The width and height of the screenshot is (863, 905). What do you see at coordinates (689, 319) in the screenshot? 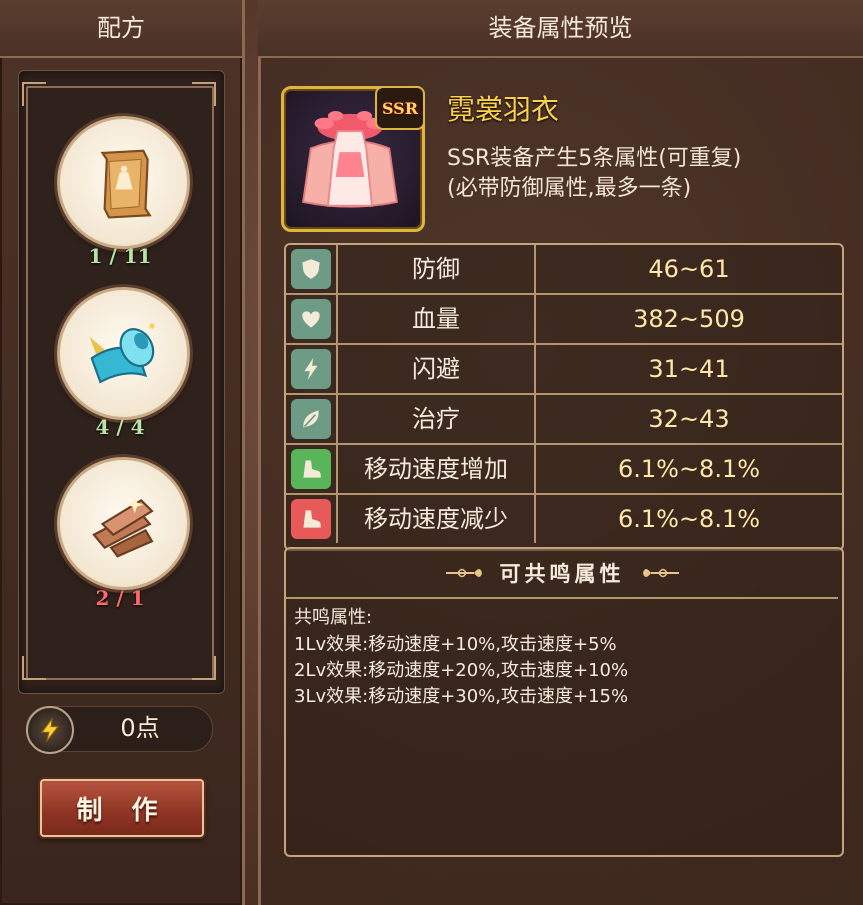
I see `stat-value: 382~509` at bounding box center [689, 319].